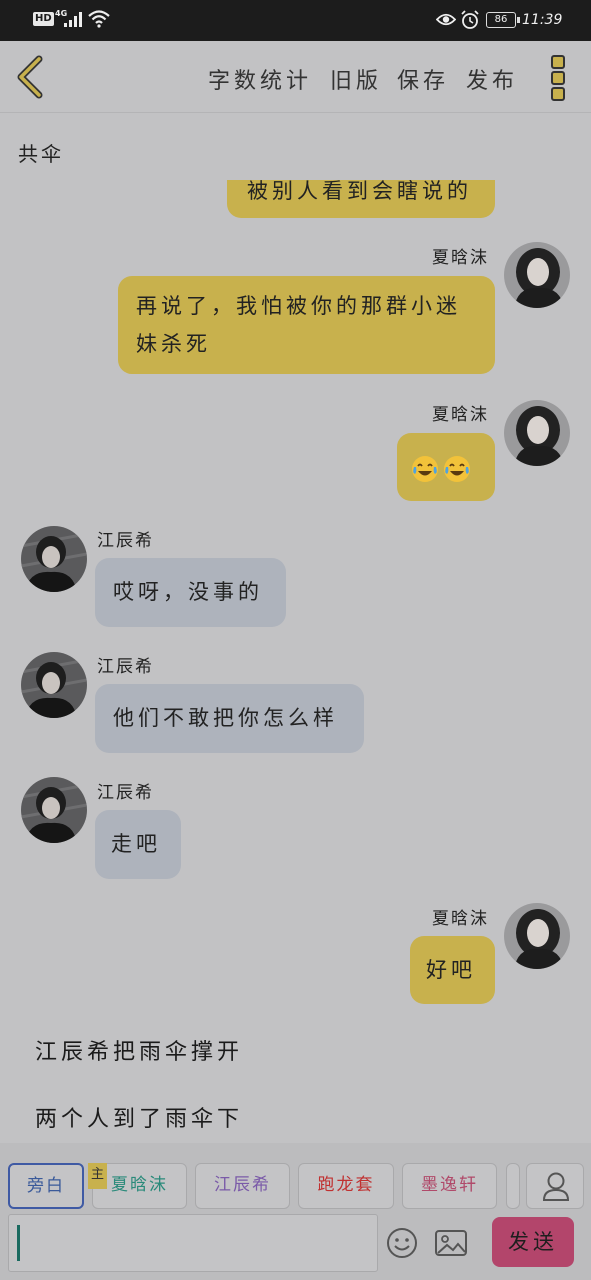  I want to click on editor-header: 字数统计 旧版 保存 发布, so click(295, 77).